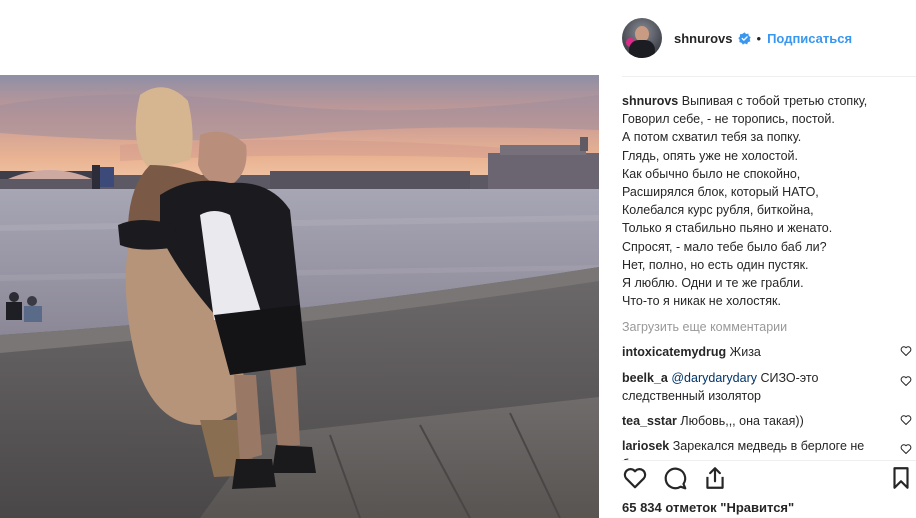  Describe the element at coordinates (712, 137) in the screenshot. I see `caption-line: А потом схватил тебя за попку.` at that location.